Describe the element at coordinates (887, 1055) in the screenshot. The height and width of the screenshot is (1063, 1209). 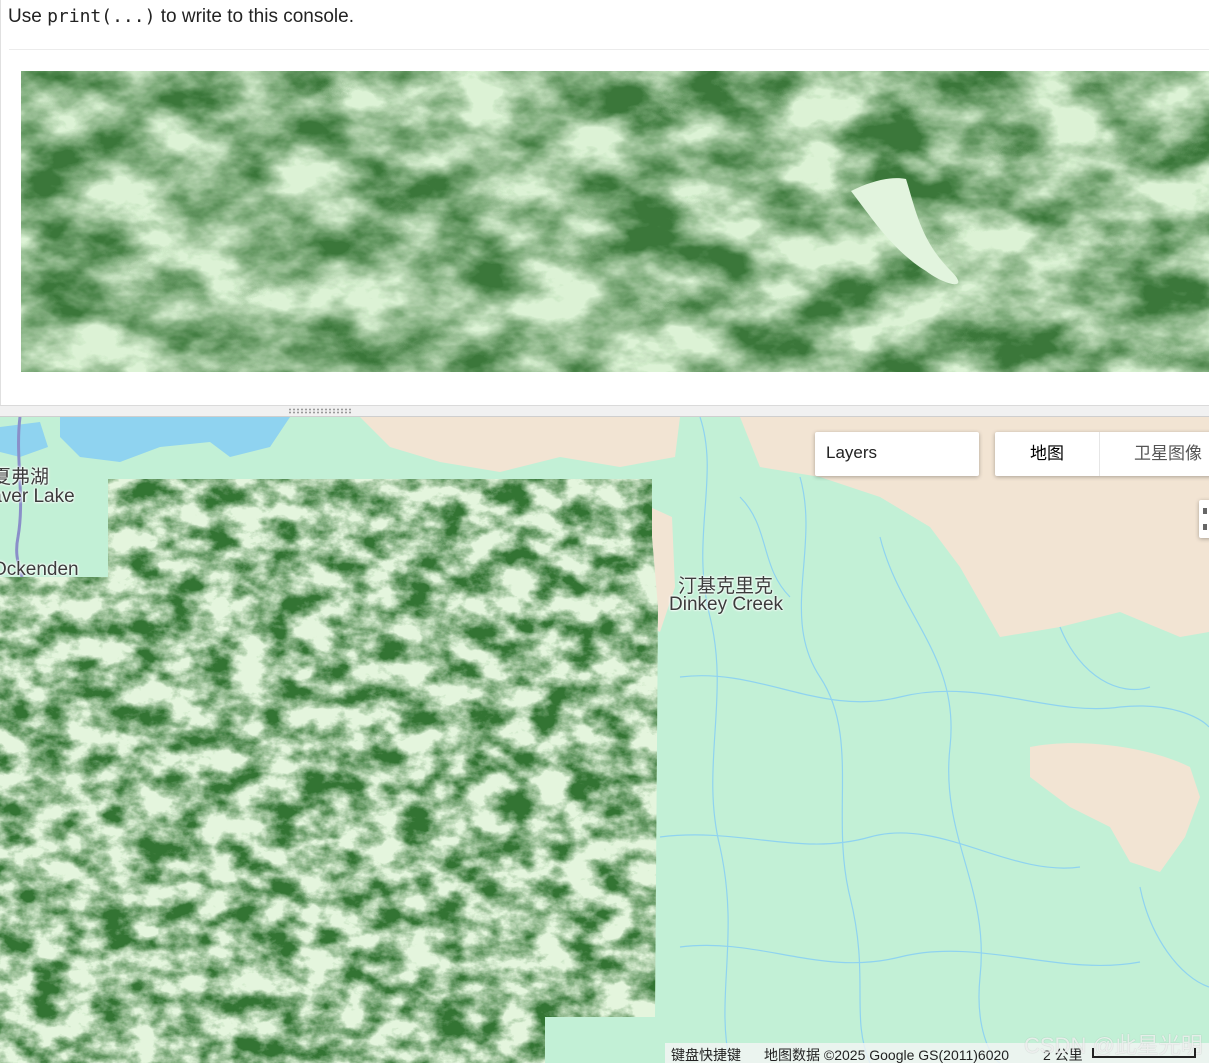
I see `map-attribution: 地图数据 ©2025 Google GS(2011)6020` at that location.